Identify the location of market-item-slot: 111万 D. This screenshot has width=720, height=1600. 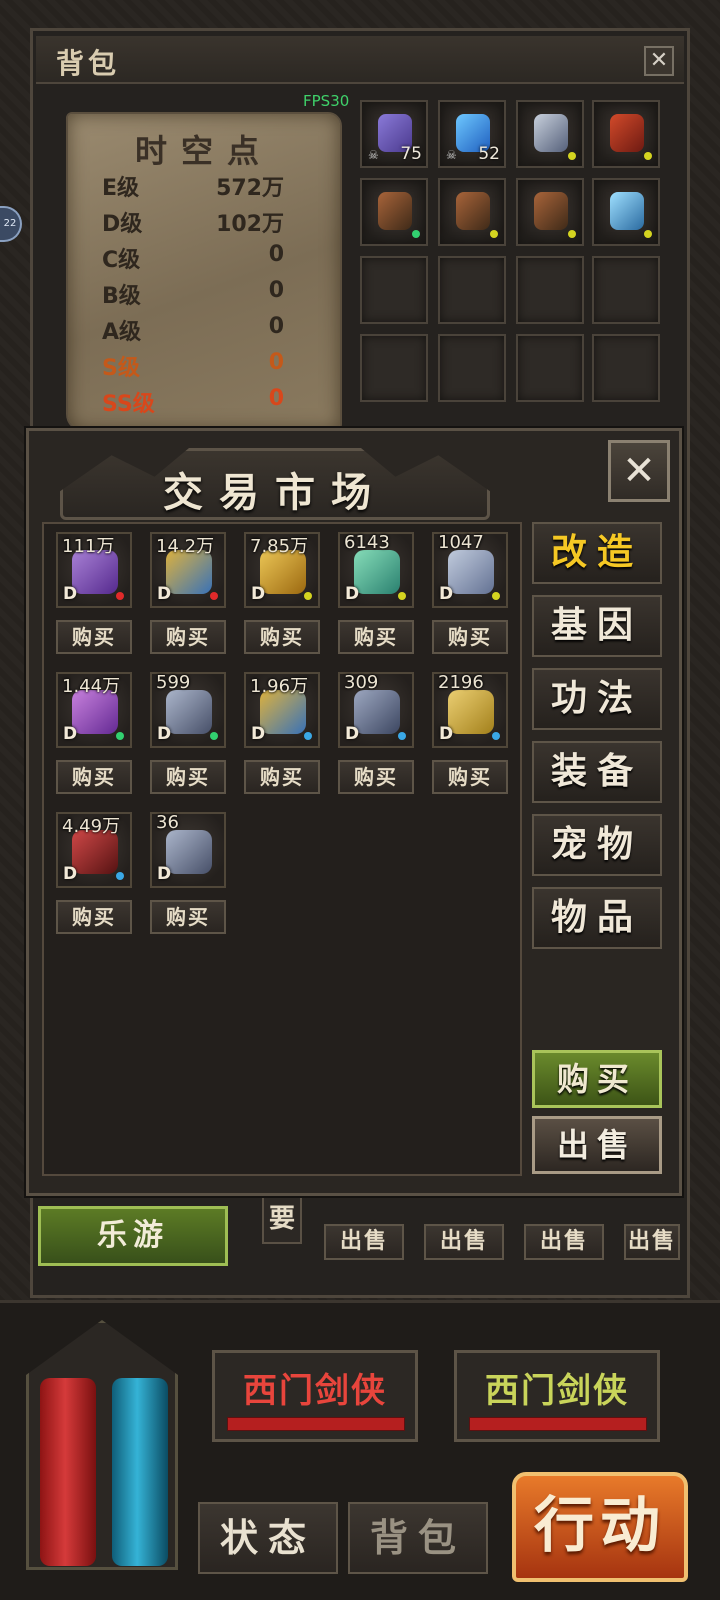
(94, 570).